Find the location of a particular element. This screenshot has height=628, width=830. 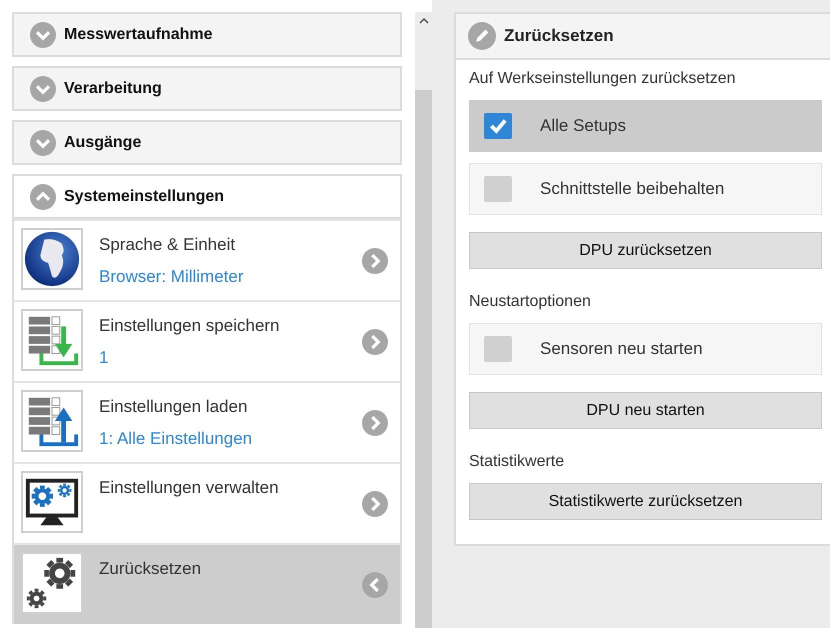

checkbox-option: Alle Setups is located at coordinates (645, 126).